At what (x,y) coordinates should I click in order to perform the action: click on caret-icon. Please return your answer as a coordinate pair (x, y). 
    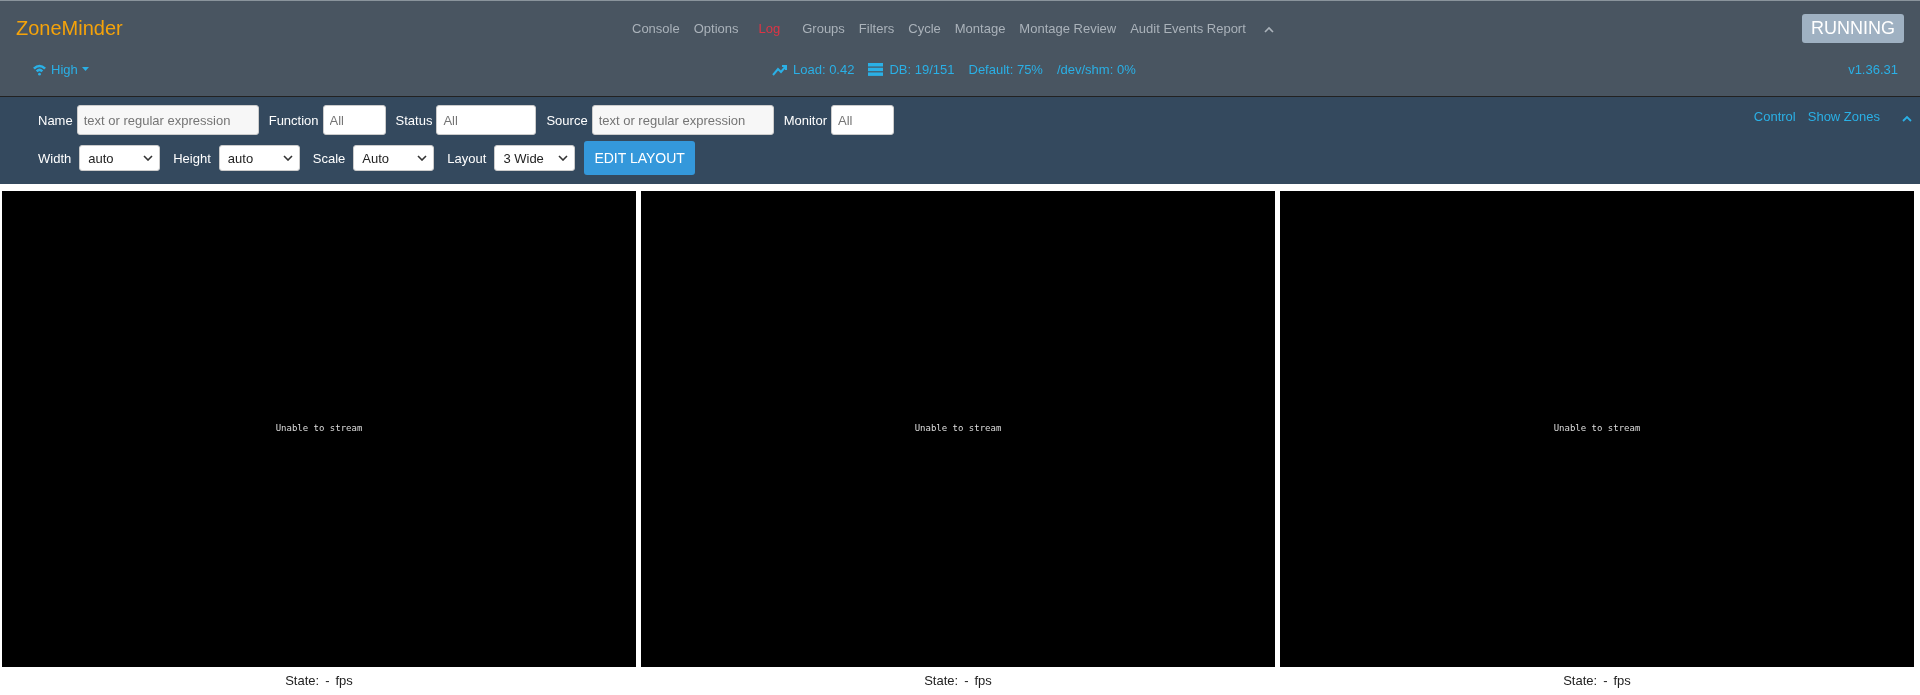
    Looking at the image, I should click on (85, 69).